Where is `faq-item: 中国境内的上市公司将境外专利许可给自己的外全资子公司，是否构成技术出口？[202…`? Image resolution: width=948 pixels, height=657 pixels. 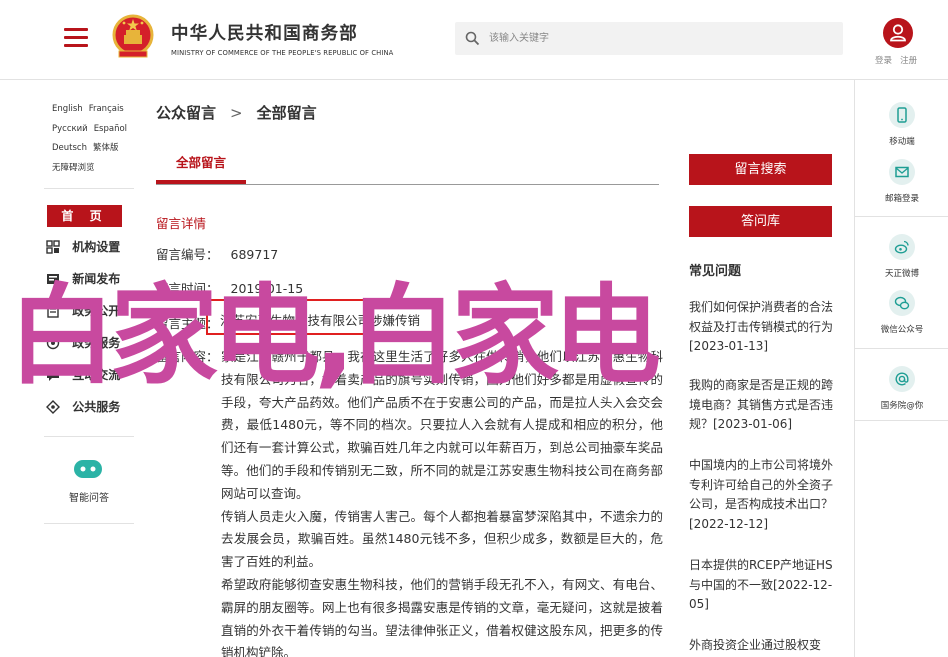 faq-item: 中国境内的上市公司将境外专利许可给自己的外全资子公司，是否构成技术出口？[202… is located at coordinates (761, 495).